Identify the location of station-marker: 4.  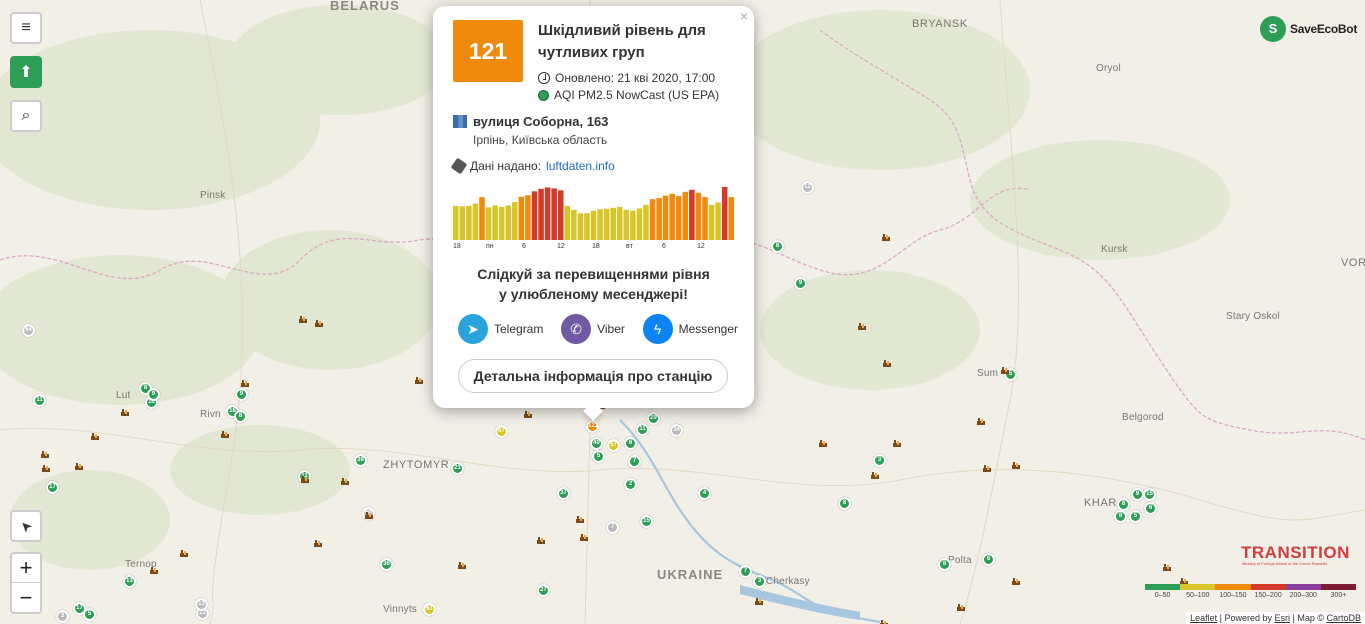
(704, 493).